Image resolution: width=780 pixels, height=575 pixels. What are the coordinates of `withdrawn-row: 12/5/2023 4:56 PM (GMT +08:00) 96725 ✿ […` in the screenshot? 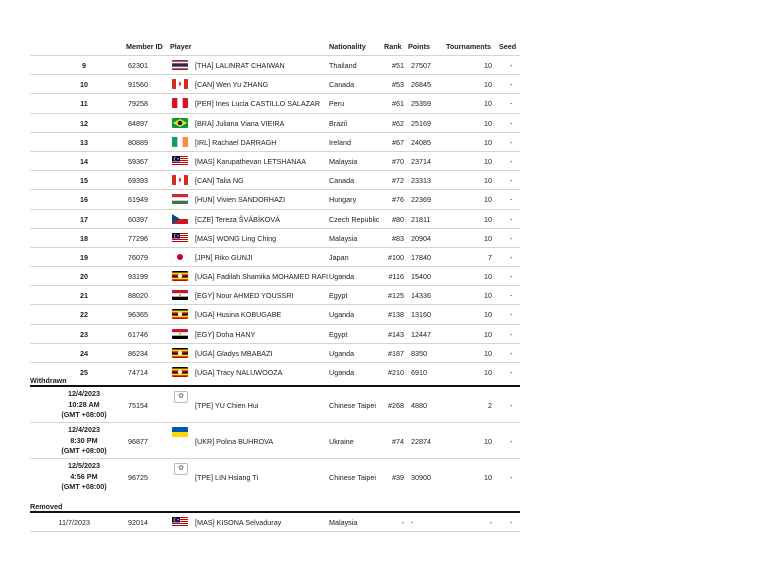 It's located at (275, 476).